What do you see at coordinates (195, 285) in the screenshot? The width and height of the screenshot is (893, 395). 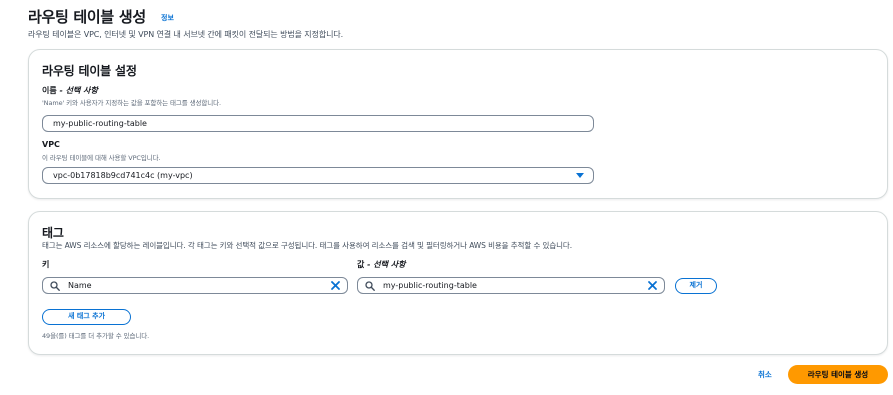 I see `tag-key-input: Name` at bounding box center [195, 285].